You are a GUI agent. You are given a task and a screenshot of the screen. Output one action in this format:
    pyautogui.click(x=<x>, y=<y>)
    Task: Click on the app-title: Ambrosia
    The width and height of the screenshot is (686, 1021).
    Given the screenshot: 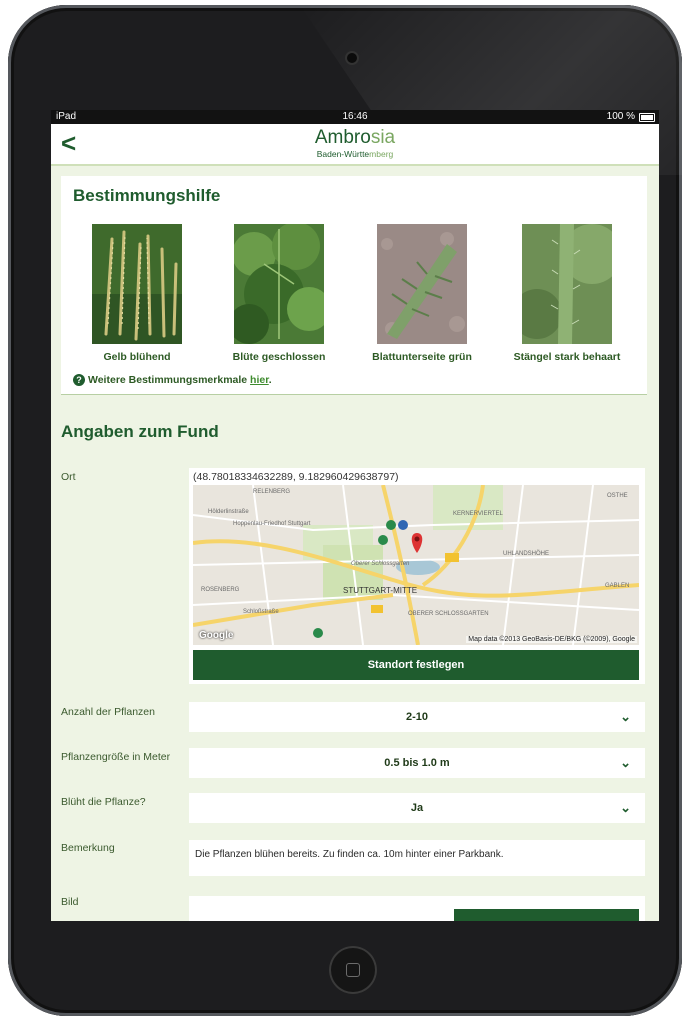 What is the action you would take?
    pyautogui.click(x=355, y=138)
    